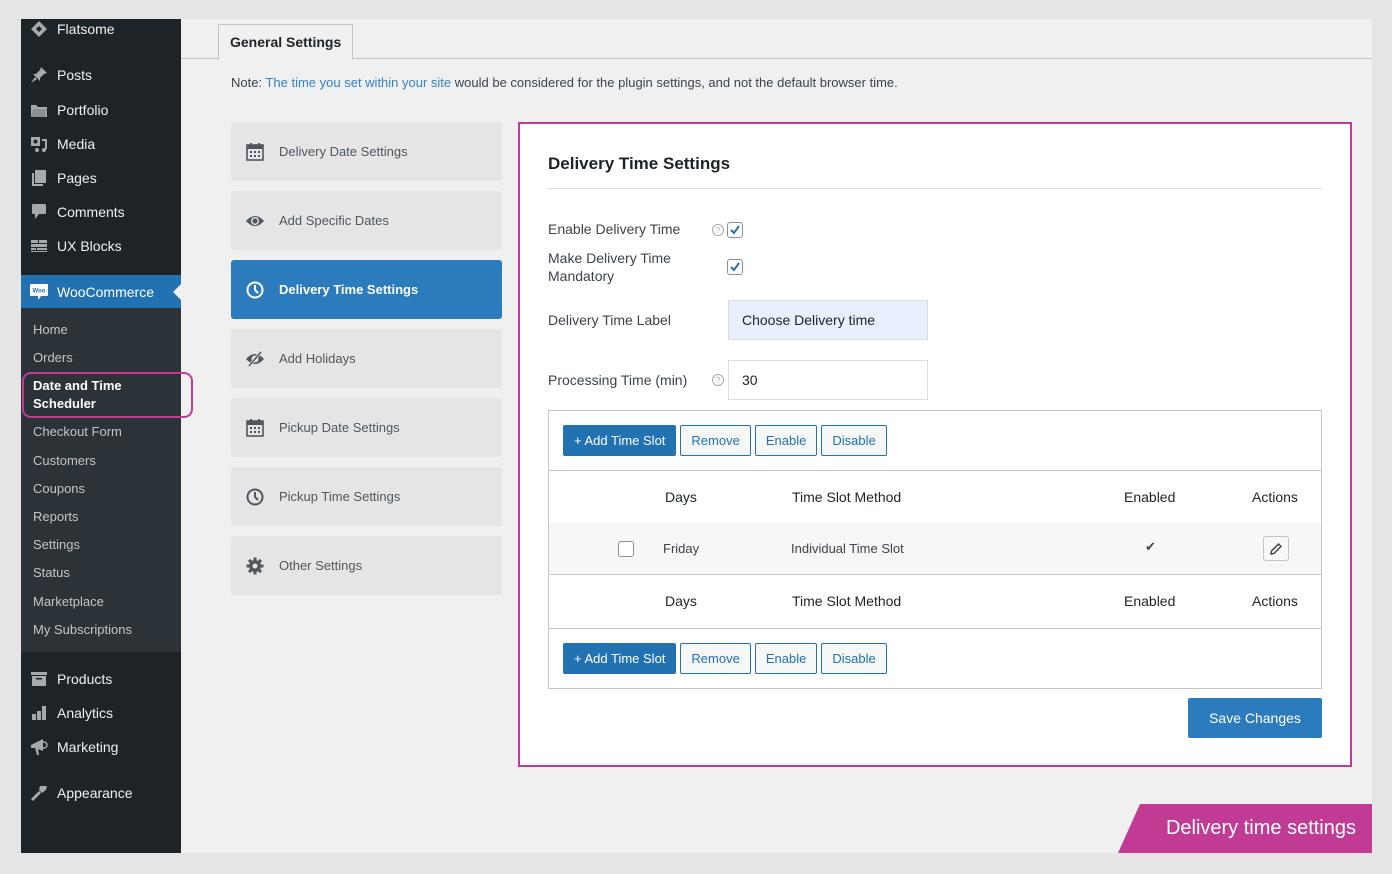 This screenshot has width=1392, height=874. What do you see at coordinates (681, 548) in the screenshot?
I see `row-day: Friday` at bounding box center [681, 548].